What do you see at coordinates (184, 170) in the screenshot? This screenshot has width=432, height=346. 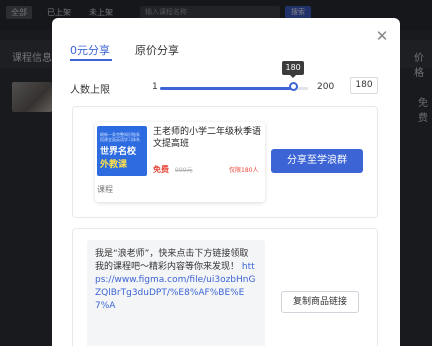 I see `course-original-price: 999元` at bounding box center [184, 170].